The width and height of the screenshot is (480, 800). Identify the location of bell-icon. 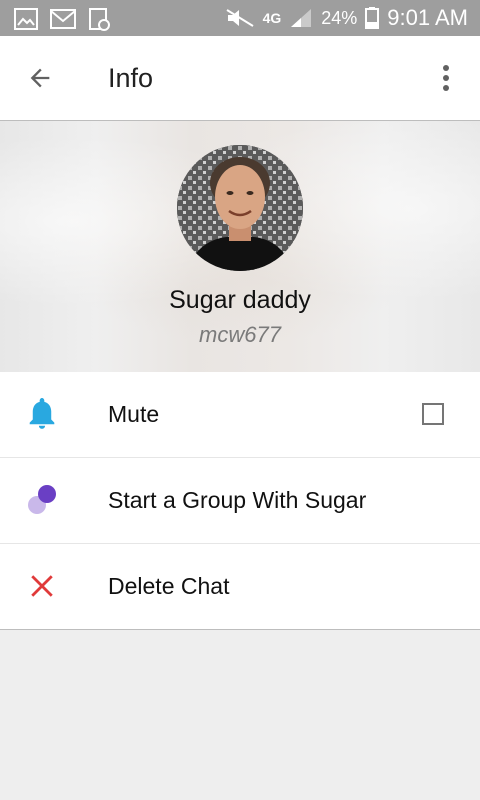
(42, 414).